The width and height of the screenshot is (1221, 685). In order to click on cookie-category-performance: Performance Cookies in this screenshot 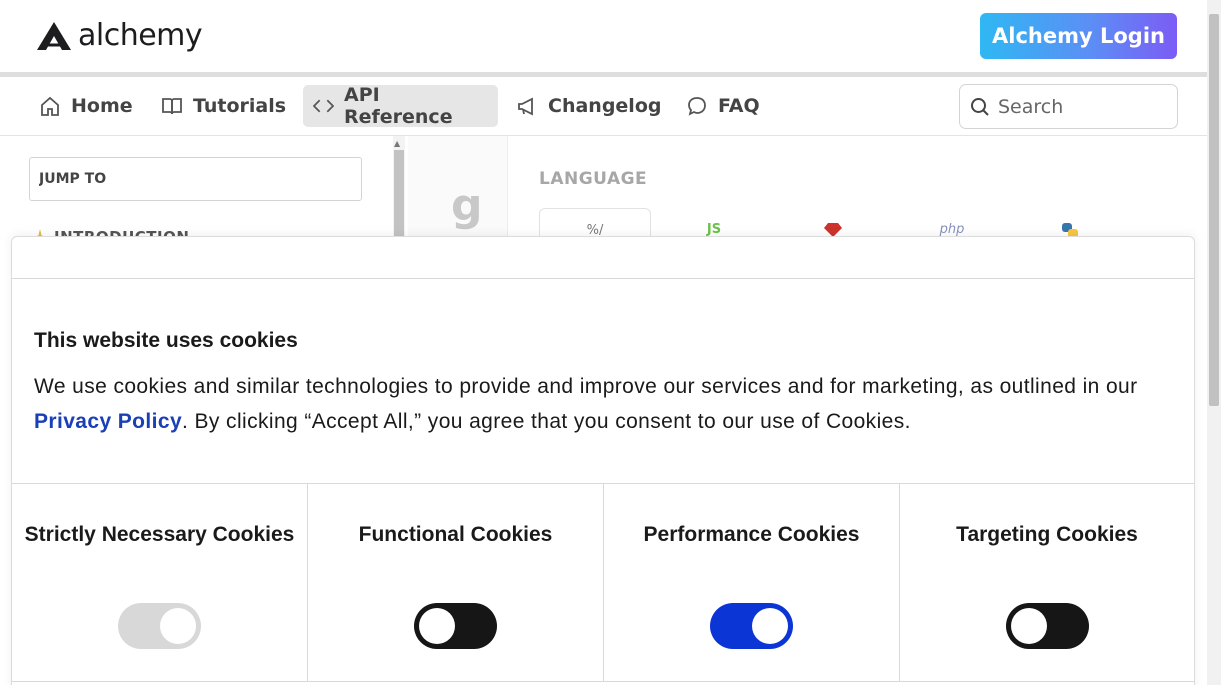, I will do `click(752, 582)`.